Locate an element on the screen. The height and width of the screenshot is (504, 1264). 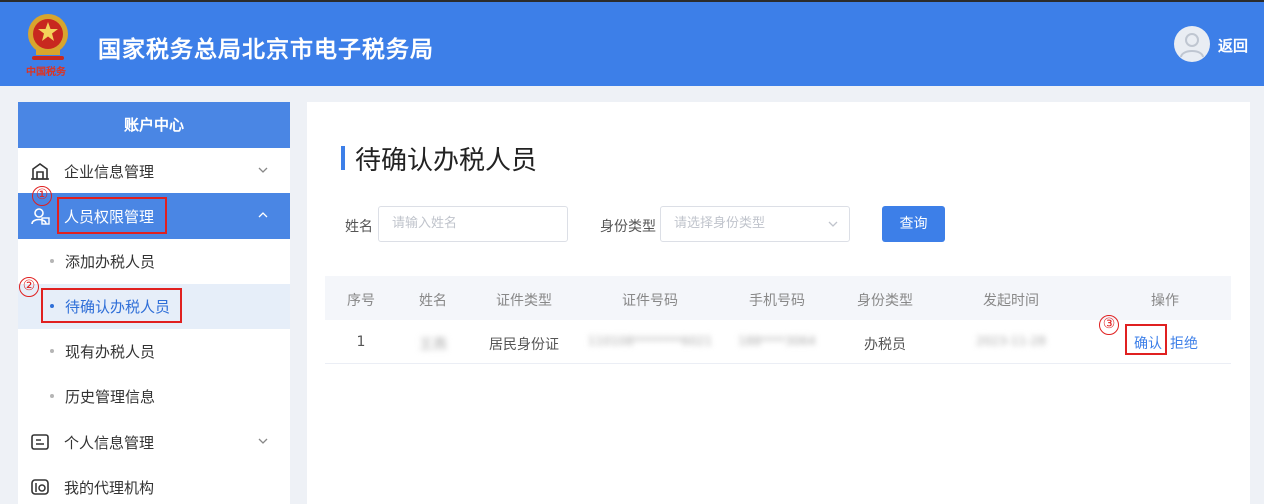
annotation-number-2: ② is located at coordinates (29, 287).